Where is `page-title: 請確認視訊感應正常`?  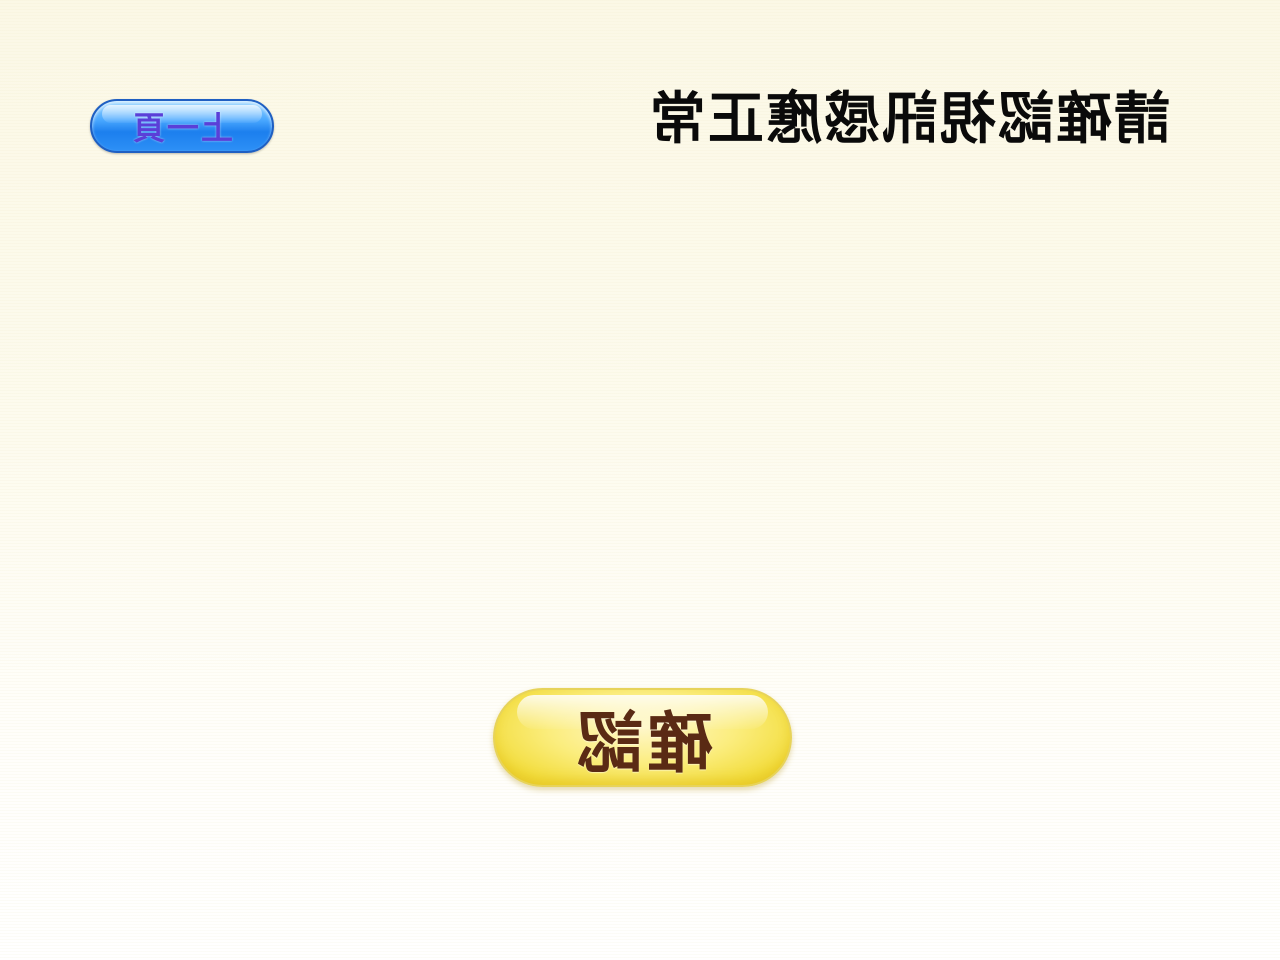
page-title: 請確認視訊感應正常 is located at coordinates (909, 119).